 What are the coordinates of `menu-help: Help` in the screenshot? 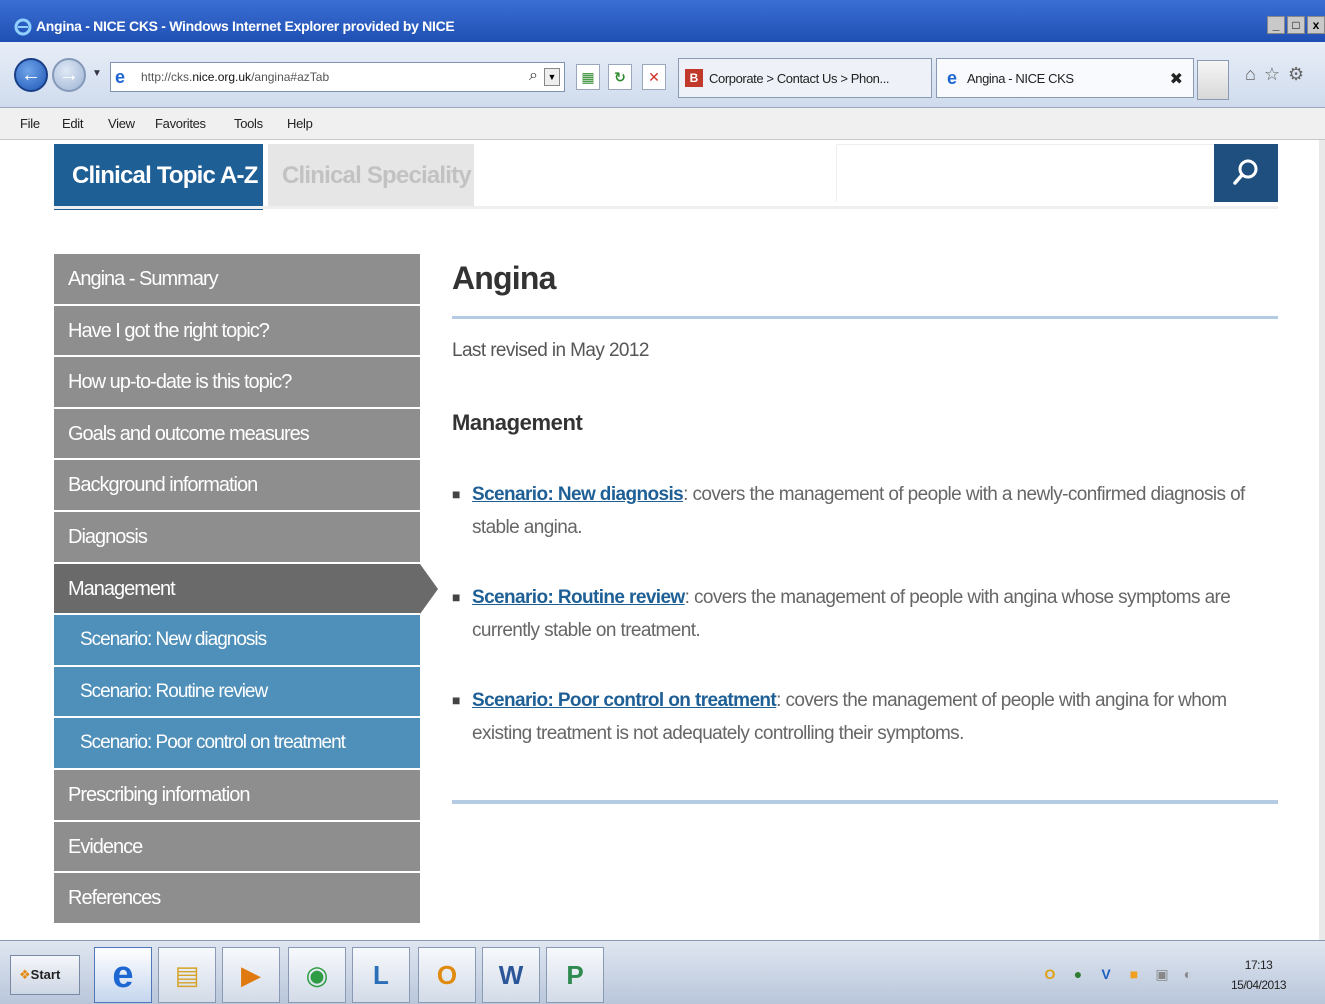 It's located at (300, 123).